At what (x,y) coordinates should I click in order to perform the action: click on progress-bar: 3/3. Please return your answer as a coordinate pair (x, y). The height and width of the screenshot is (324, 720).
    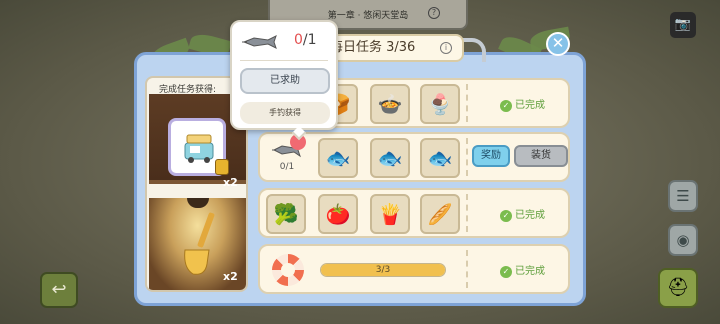
    Looking at the image, I should click on (383, 270).